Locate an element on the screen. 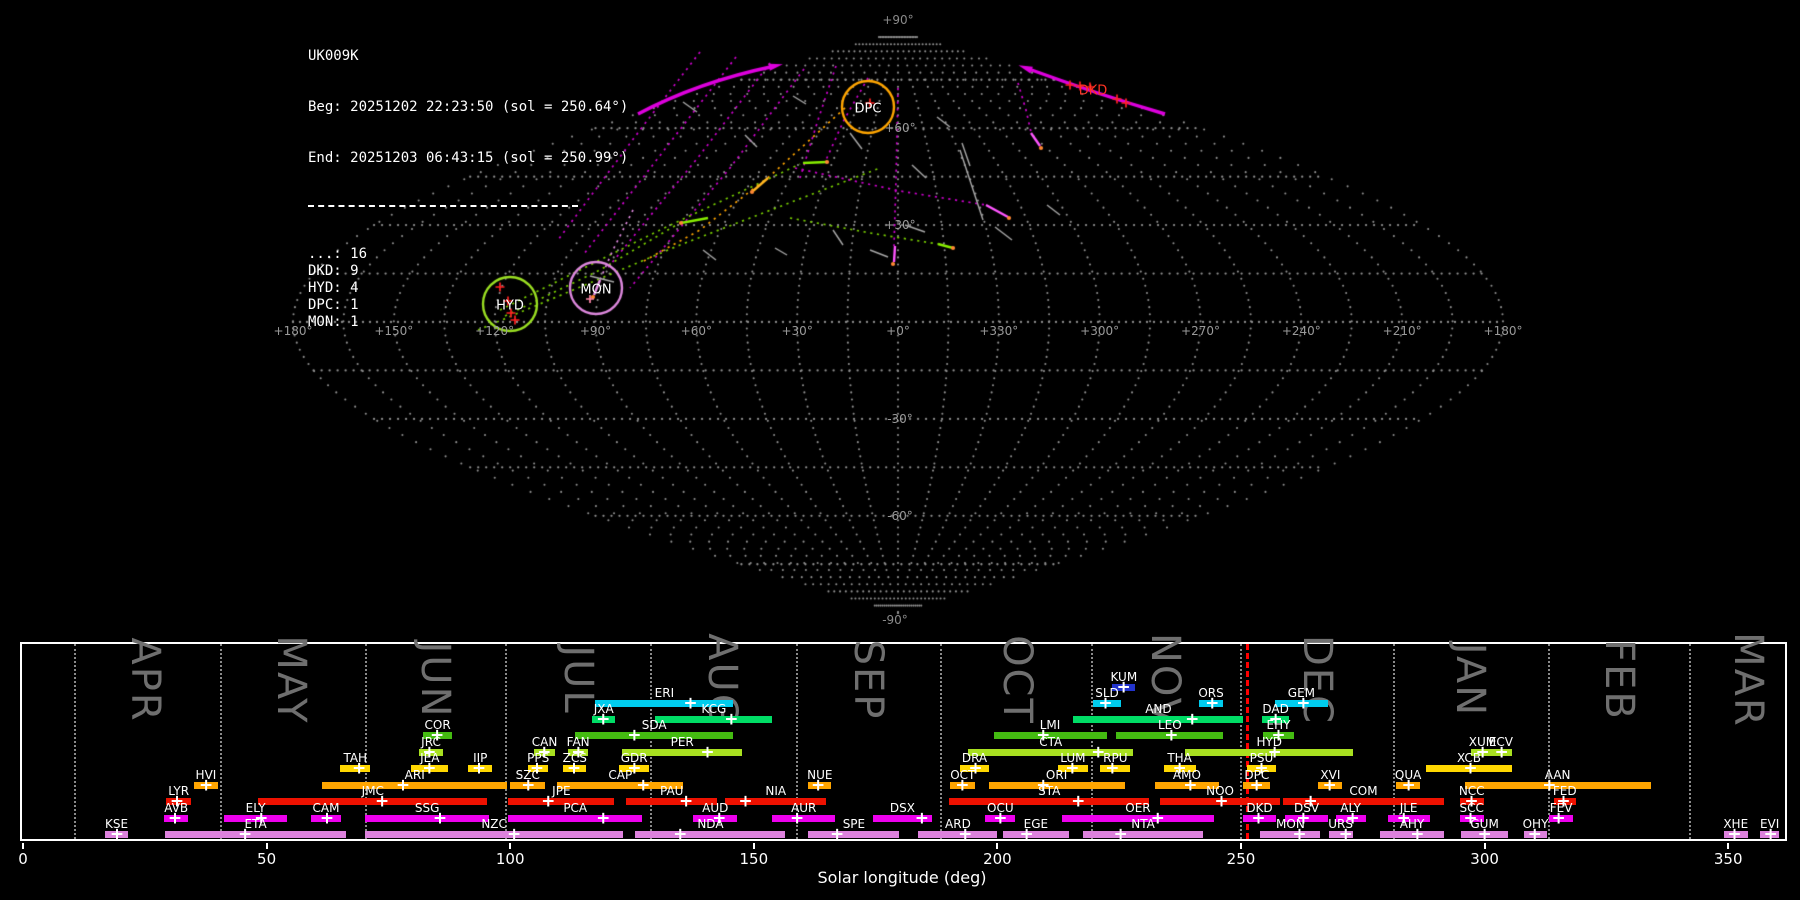 Image resolution: width=1800 pixels, height=900 pixels. lat-label-60: +60° is located at coordinates (900, 128).